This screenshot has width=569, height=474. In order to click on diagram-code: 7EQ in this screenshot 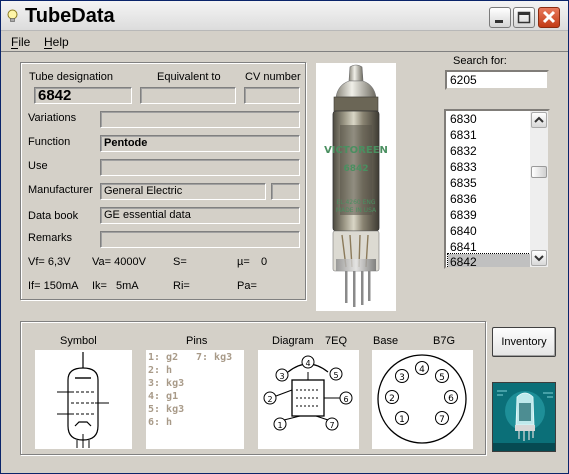, I will do `click(336, 341)`.